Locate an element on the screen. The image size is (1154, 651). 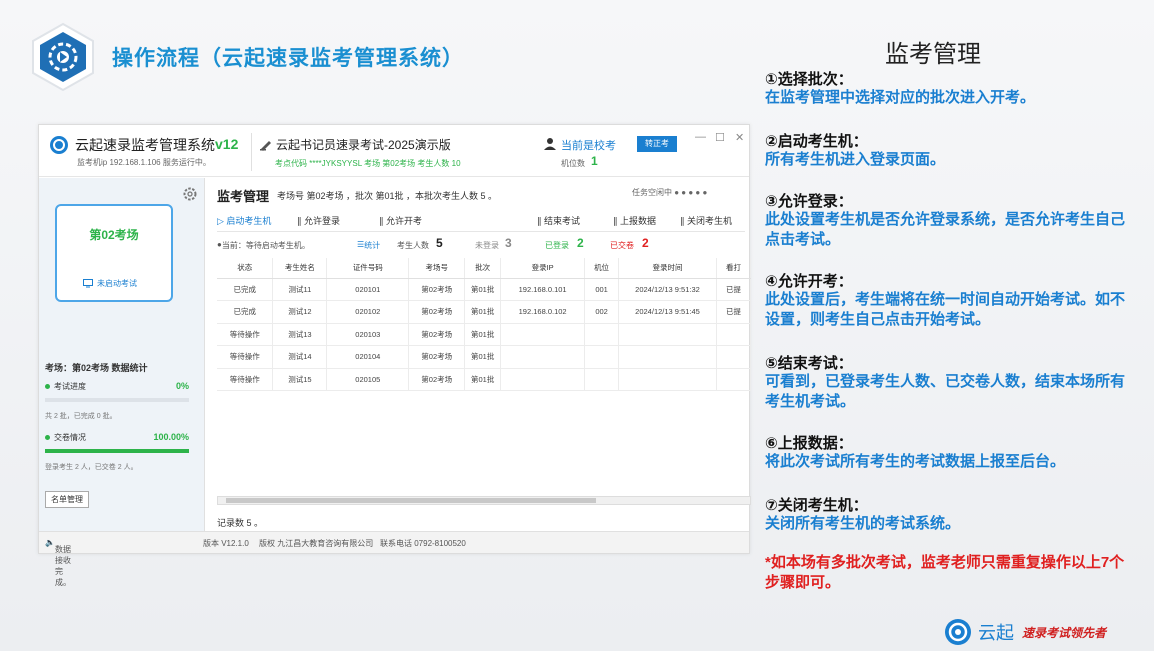
status-dot is located at coordinates (47, 437).